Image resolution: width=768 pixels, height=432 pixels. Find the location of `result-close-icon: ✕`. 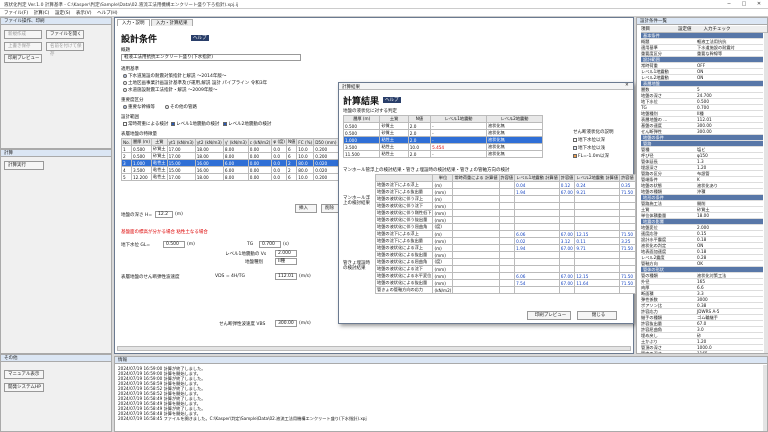

result-close-icon: ✕ is located at coordinates (627, 85).